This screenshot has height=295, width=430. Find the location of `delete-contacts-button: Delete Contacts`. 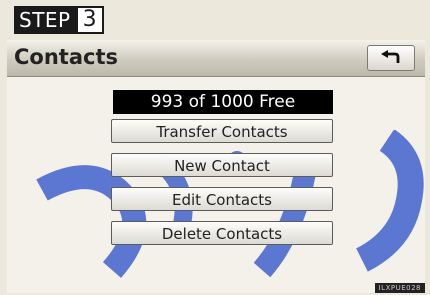

delete-contacts-button: Delete Contacts is located at coordinates (222, 233).